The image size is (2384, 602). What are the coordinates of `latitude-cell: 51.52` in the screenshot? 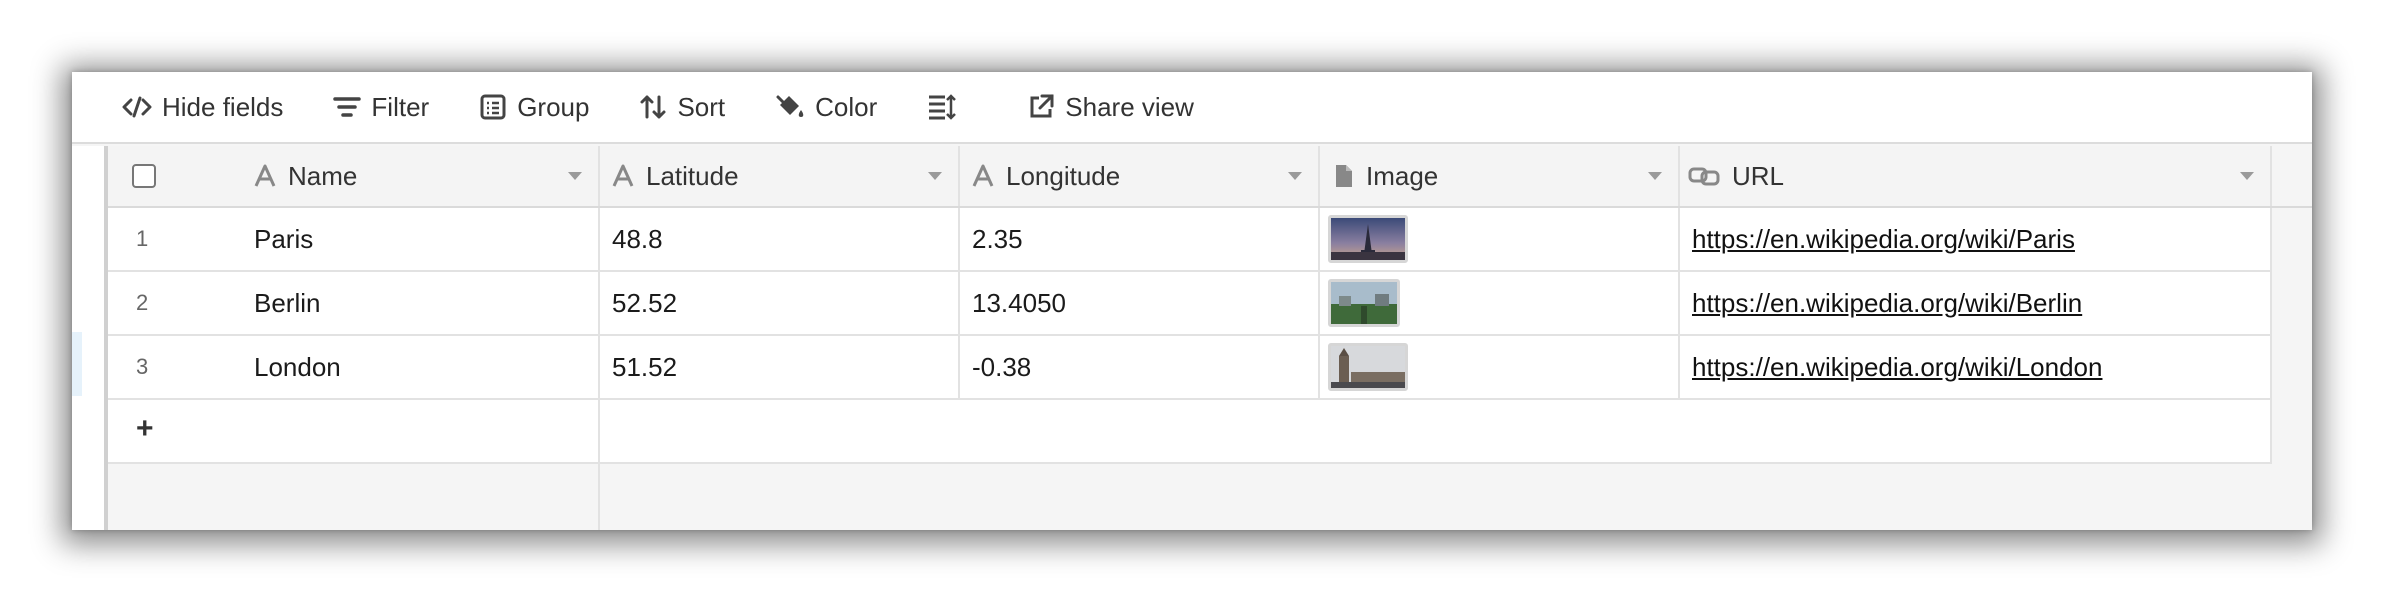 It's located at (780, 367).